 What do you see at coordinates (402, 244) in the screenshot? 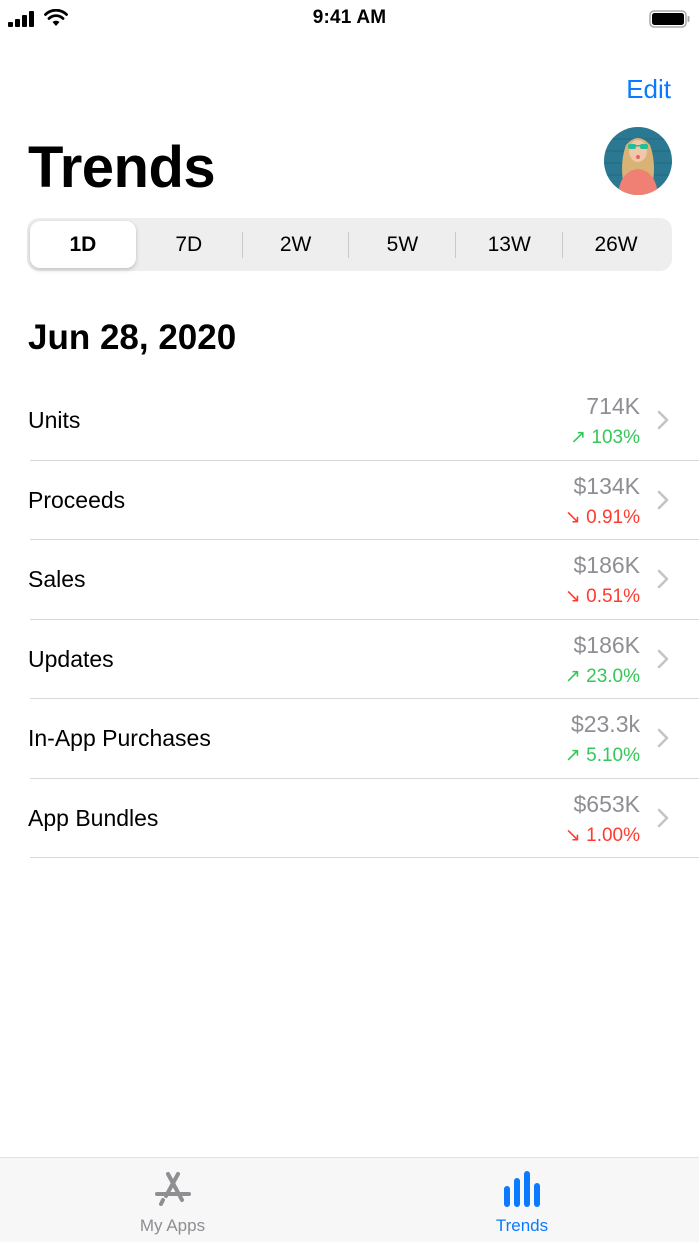
I see `segment-5w: 5W` at bounding box center [402, 244].